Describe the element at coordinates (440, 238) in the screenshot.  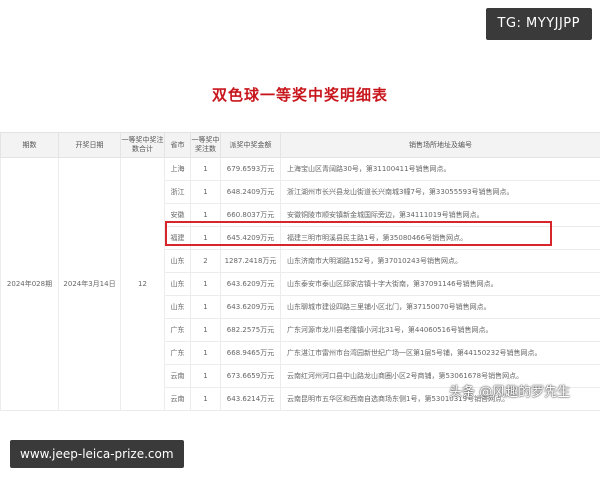
I see `address-cell: 福建三明市明溪县民主路1号，第35080466号销售网点。` at that location.